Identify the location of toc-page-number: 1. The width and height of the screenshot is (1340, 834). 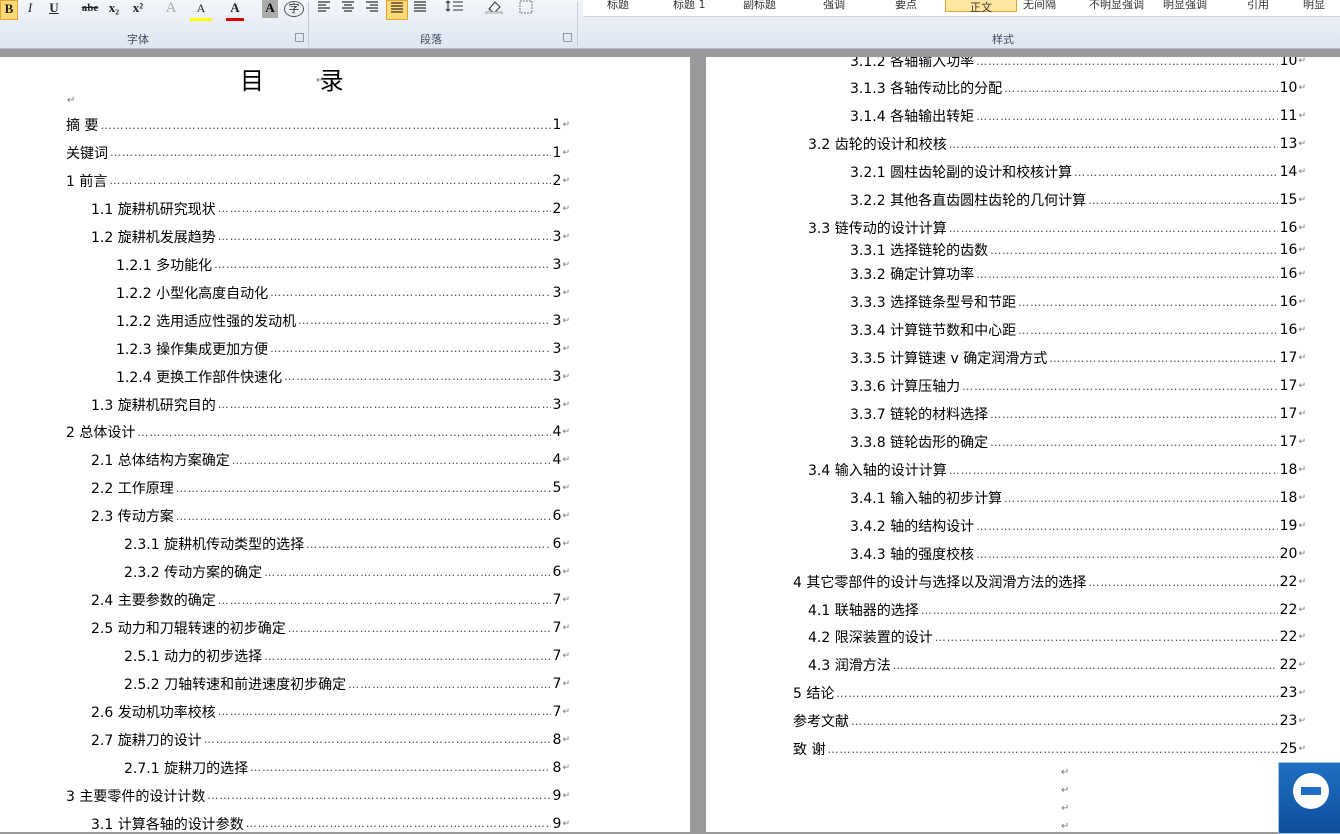
(557, 152).